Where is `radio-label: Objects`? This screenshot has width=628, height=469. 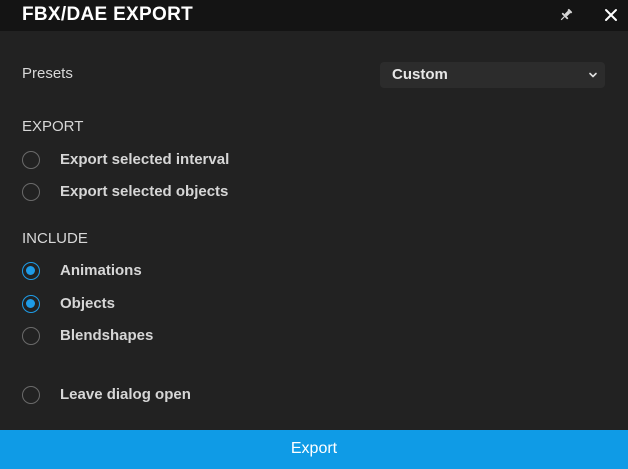 radio-label: Objects is located at coordinates (88, 303).